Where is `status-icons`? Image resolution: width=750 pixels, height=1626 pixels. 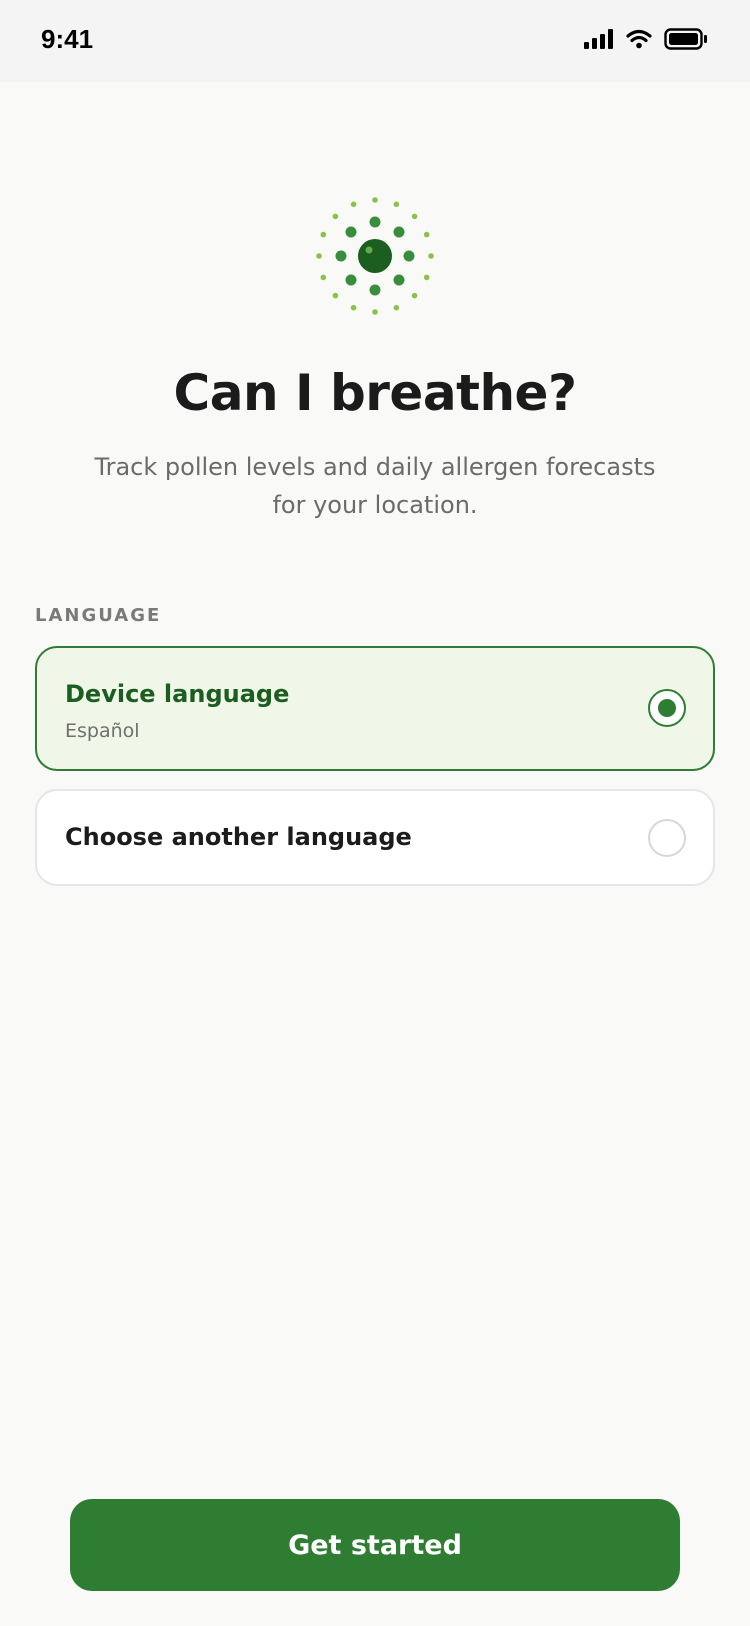 status-icons is located at coordinates (646, 39).